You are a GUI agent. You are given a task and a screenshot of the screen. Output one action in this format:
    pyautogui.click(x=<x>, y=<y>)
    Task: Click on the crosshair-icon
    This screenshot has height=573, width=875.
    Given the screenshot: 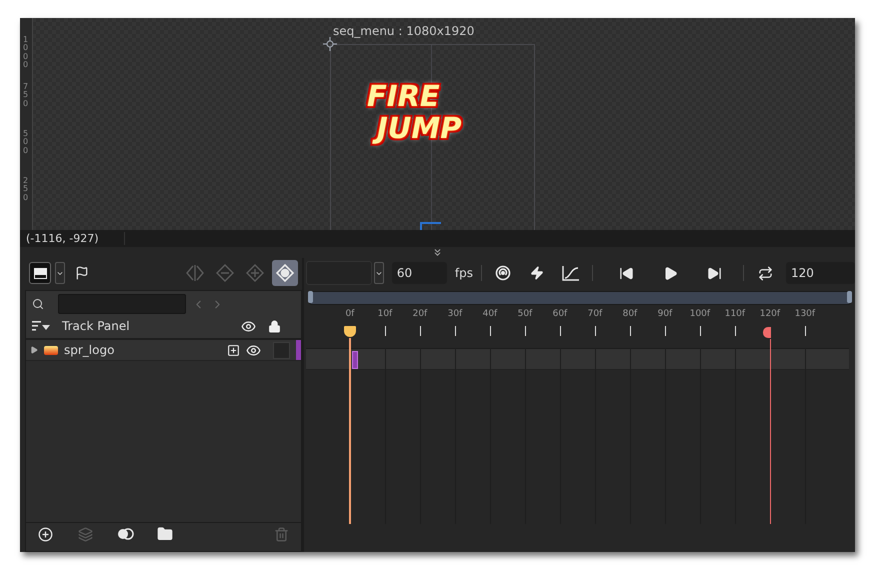 What is the action you would take?
    pyautogui.click(x=330, y=44)
    